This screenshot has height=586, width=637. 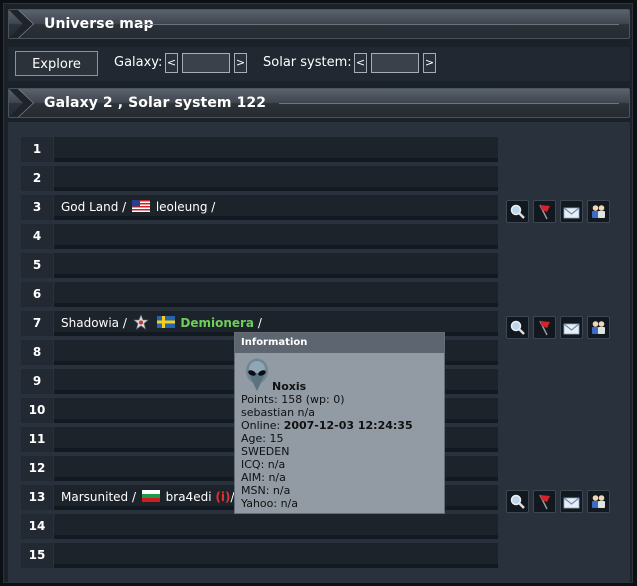 What do you see at coordinates (259, 207) in the screenshot?
I see `table-row: 3 God Land / leoleung /` at bounding box center [259, 207].